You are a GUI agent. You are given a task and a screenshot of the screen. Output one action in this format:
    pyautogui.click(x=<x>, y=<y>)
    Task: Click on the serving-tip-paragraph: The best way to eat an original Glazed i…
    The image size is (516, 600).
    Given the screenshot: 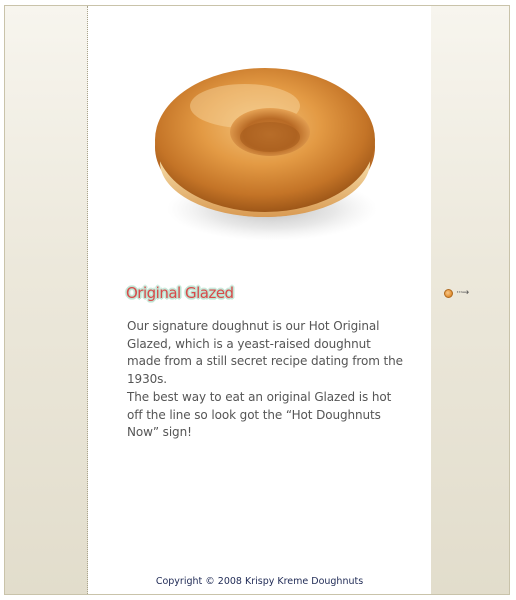 What is the action you would take?
    pyautogui.click(x=259, y=414)
    